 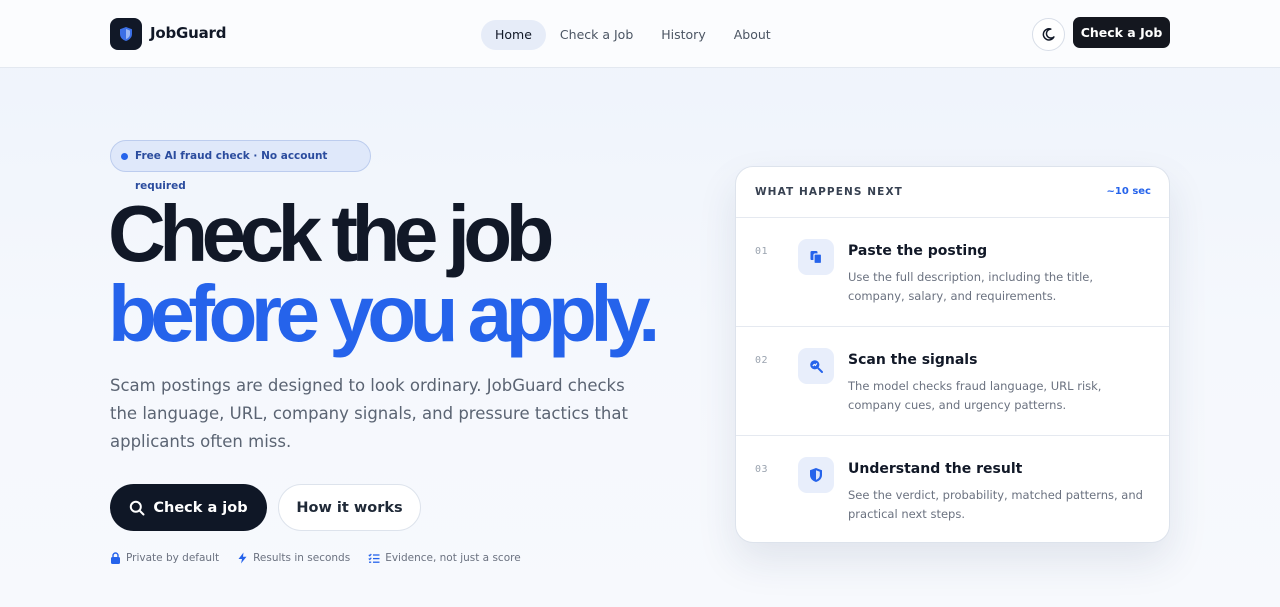 What do you see at coordinates (918, 251) in the screenshot?
I see `step-title: Paste the posting` at bounding box center [918, 251].